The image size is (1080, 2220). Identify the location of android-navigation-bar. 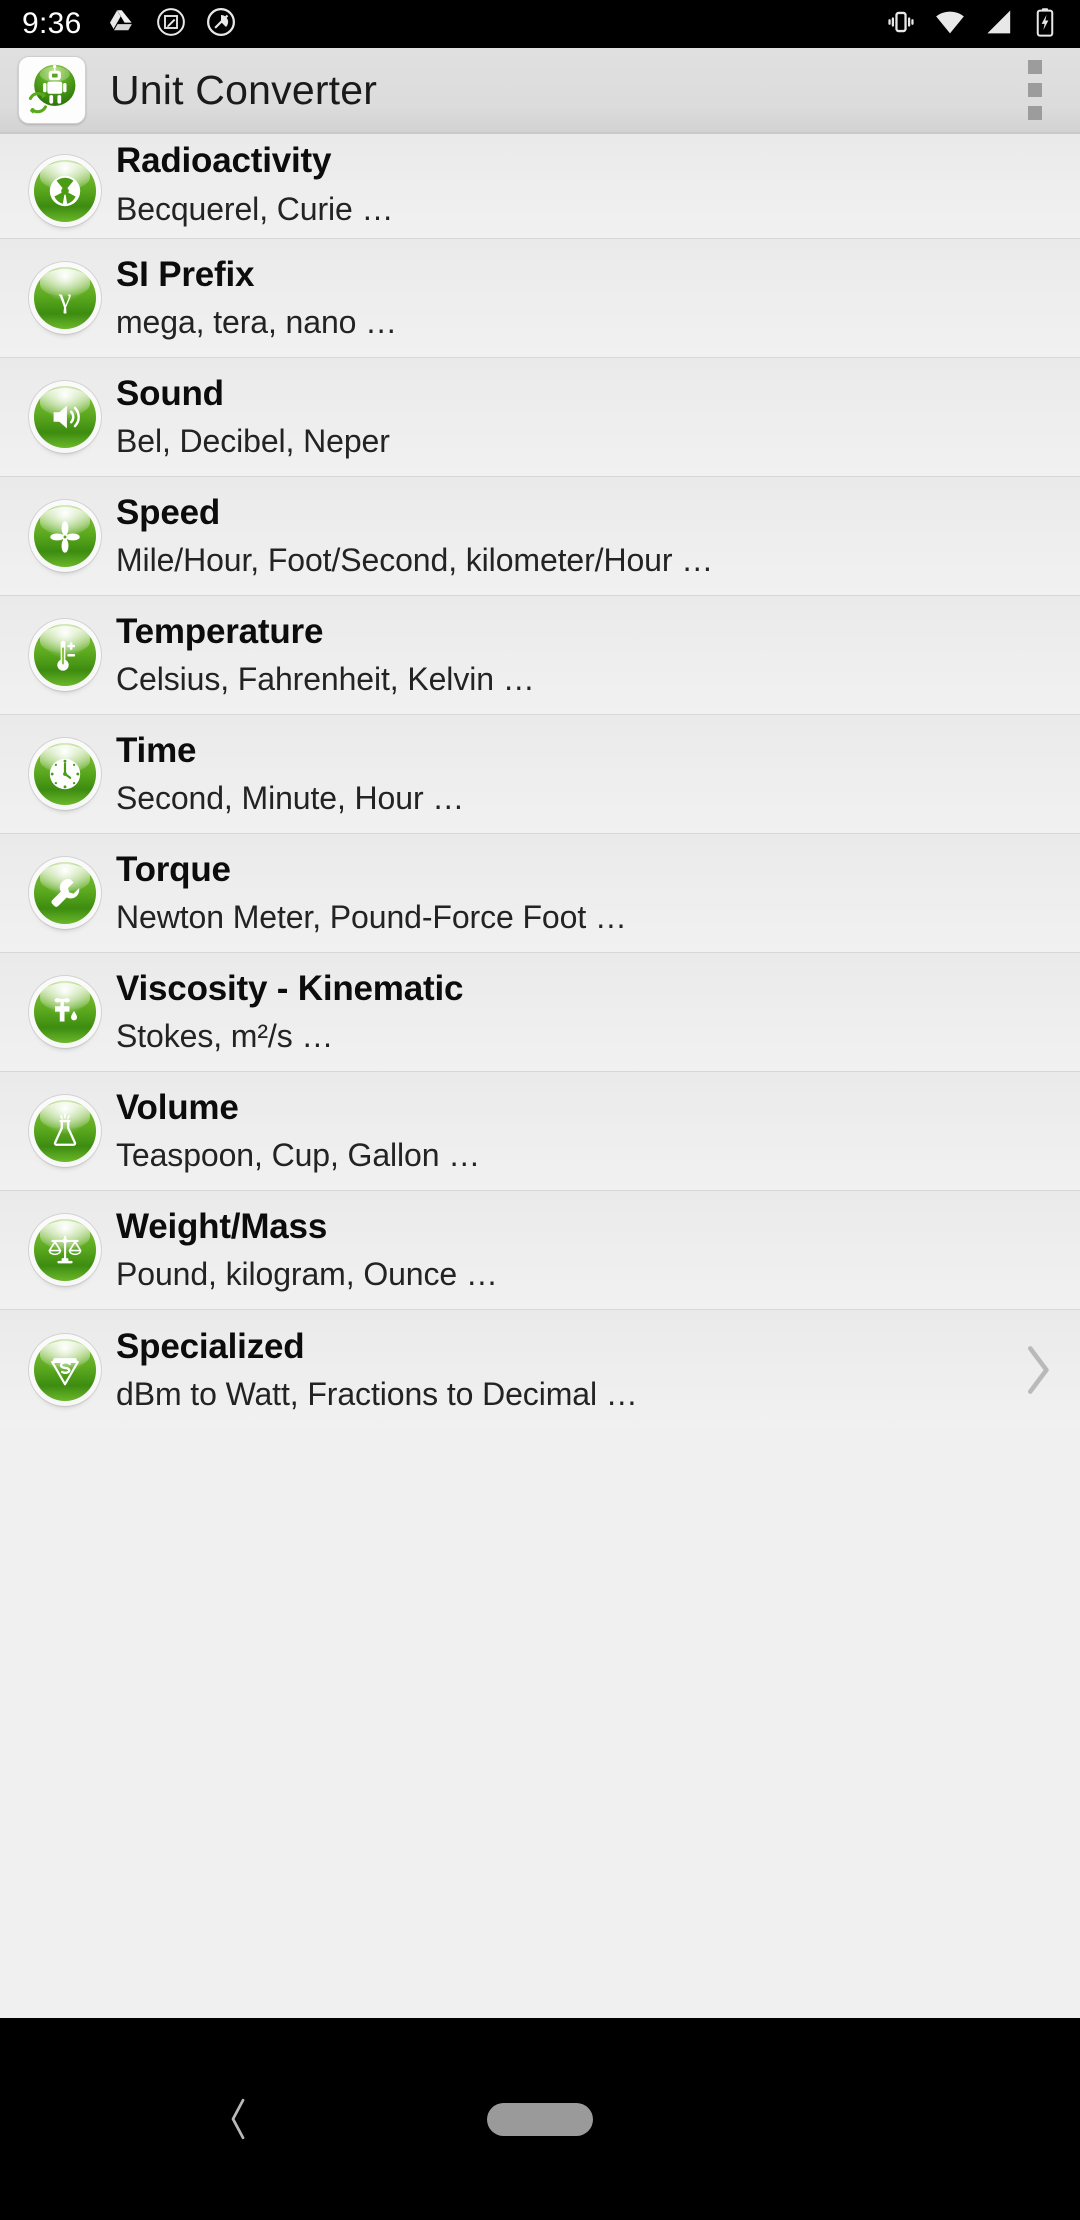
(540, 2119).